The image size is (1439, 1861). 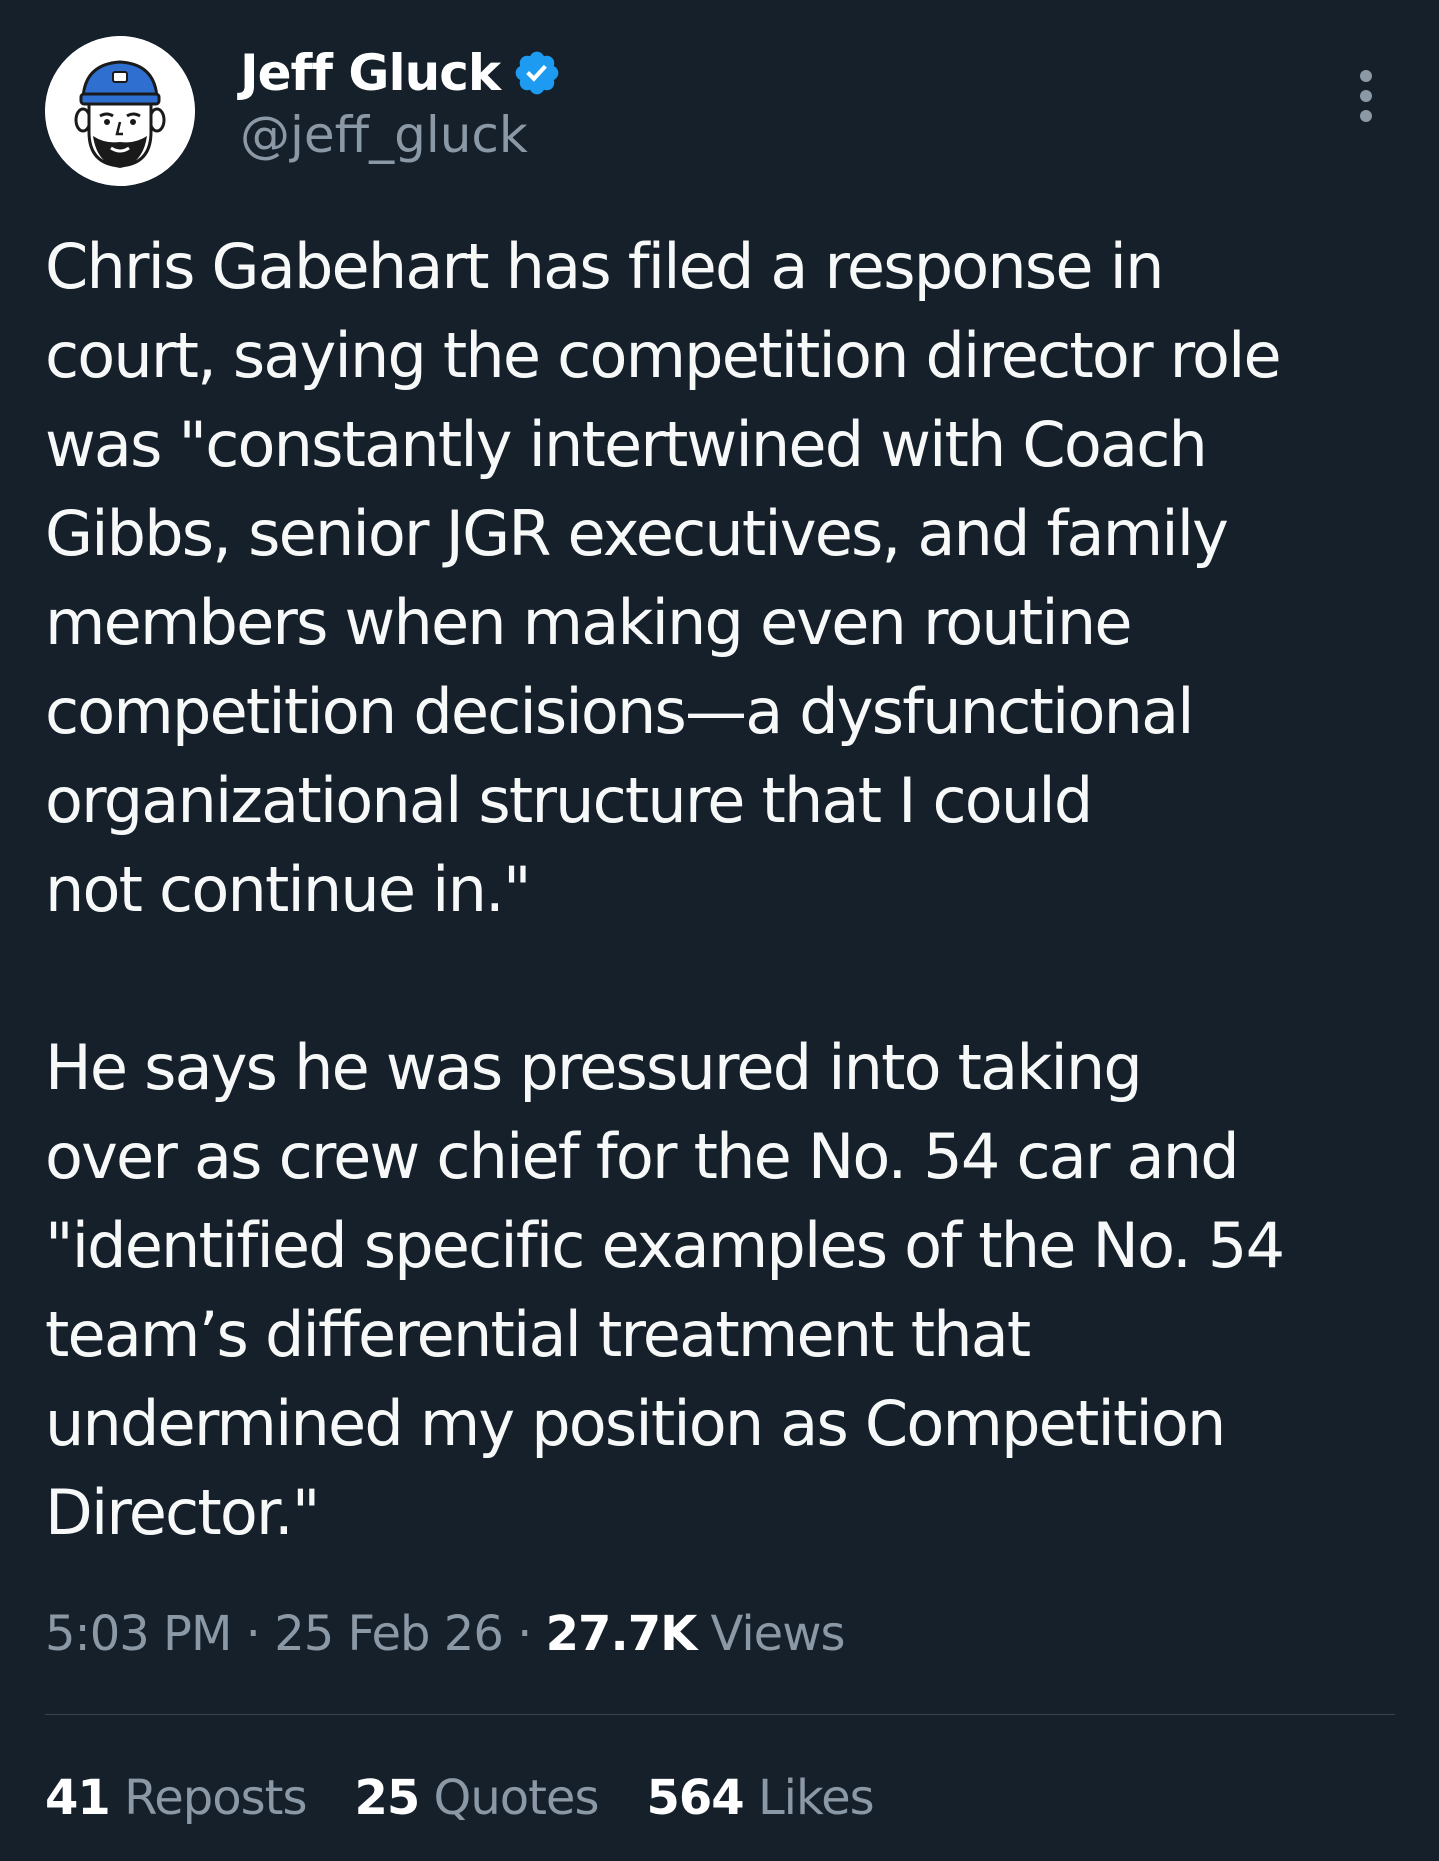 I want to click on tweet-time: 5:03 PM, so click(x=138, y=1634).